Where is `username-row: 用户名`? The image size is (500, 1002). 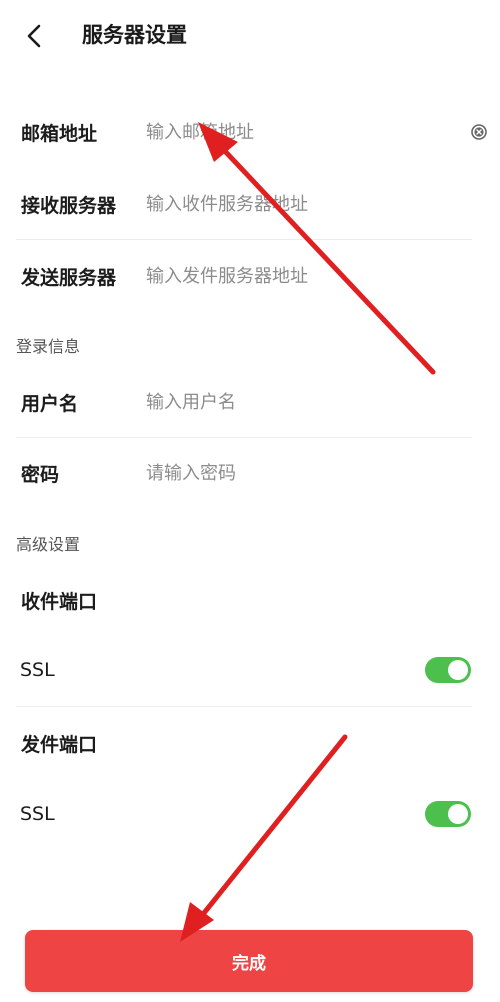 username-row: 用户名 is located at coordinates (250, 402).